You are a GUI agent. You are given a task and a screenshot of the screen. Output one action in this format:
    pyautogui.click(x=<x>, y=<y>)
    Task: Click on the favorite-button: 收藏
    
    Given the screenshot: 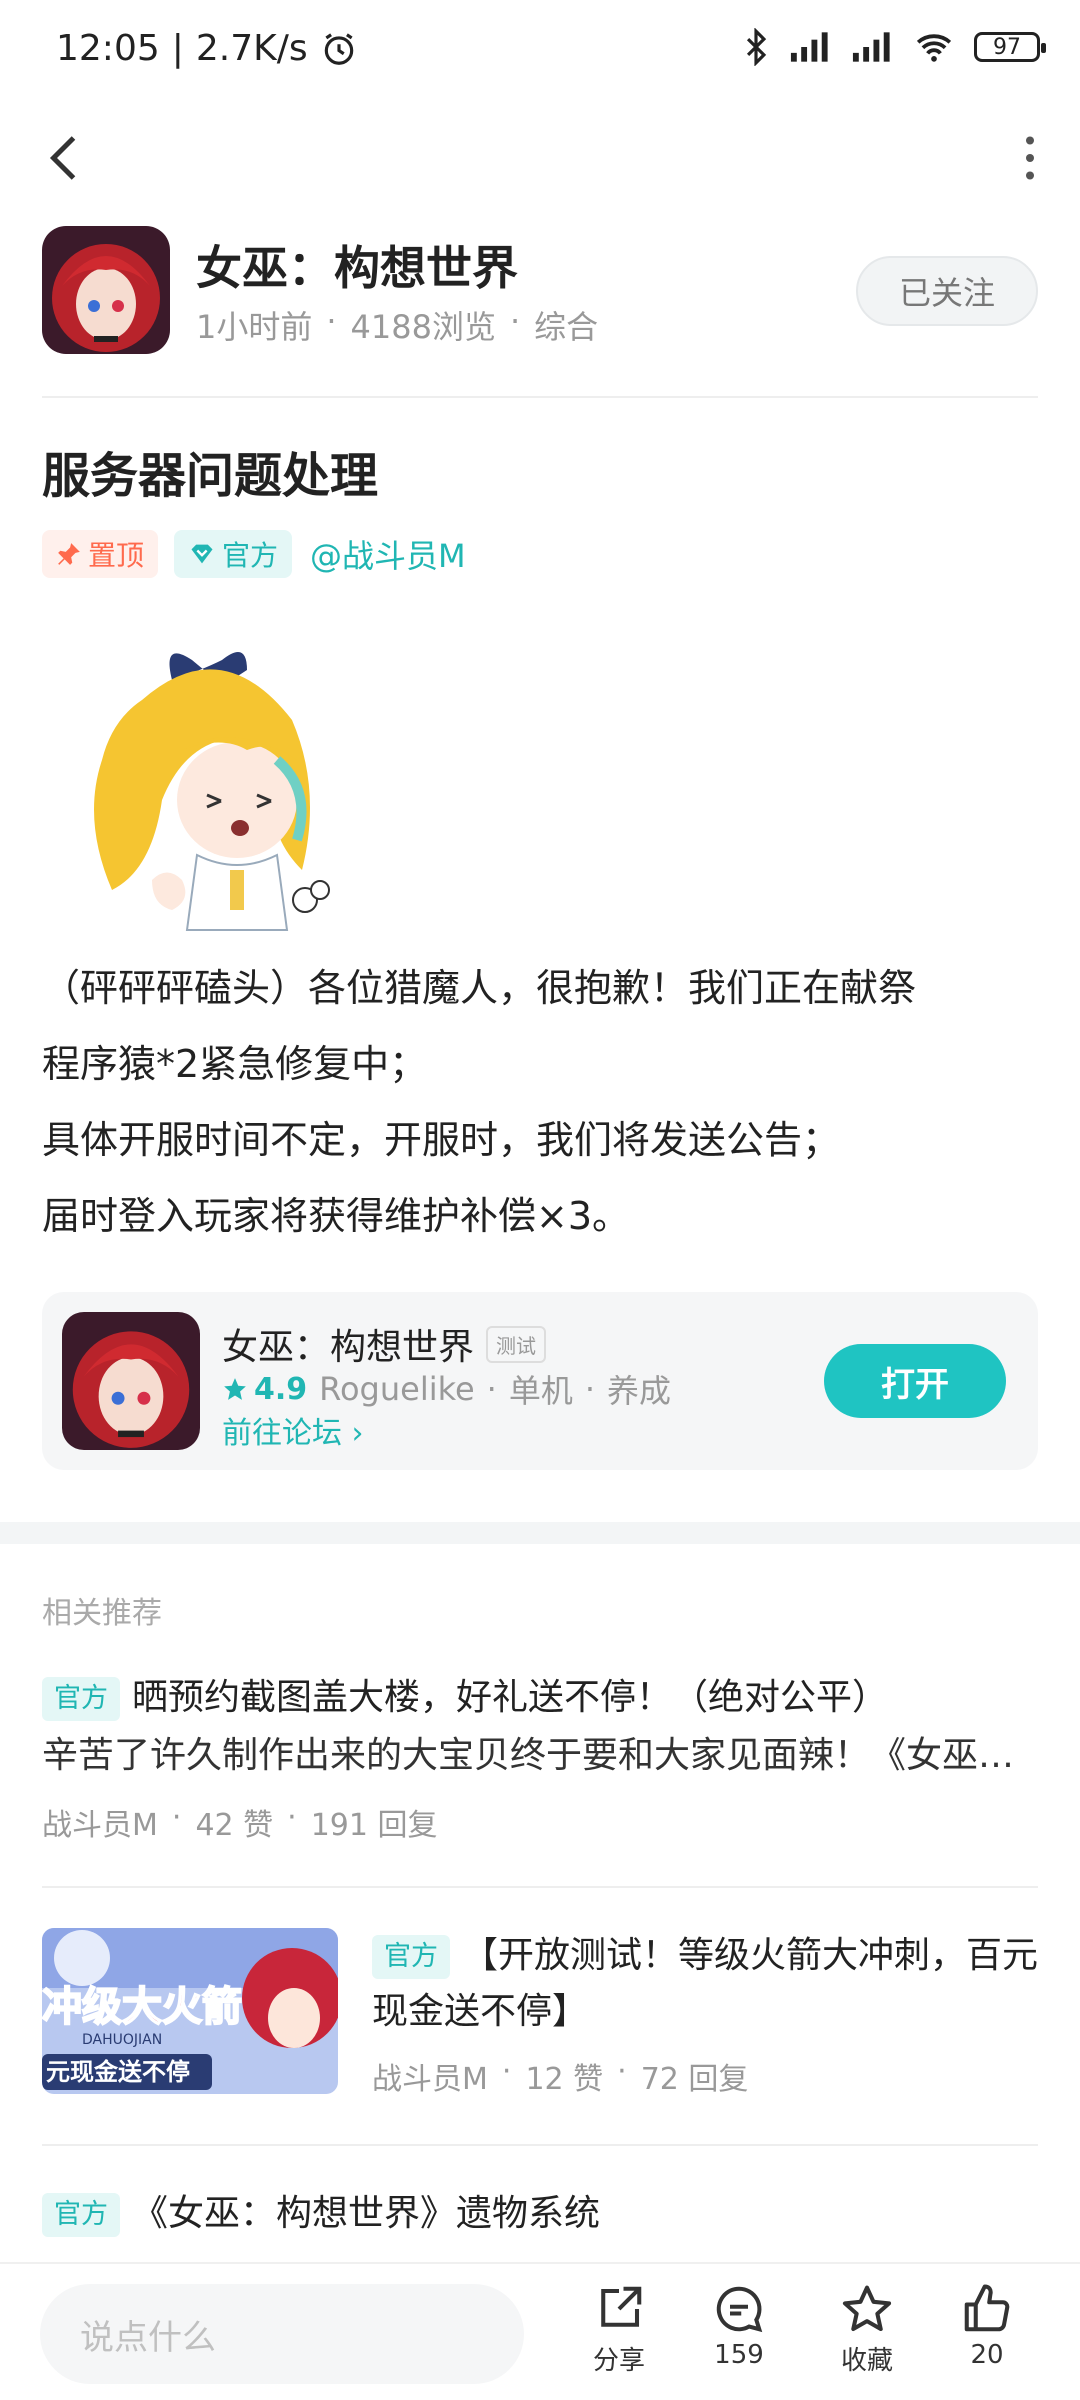 What is the action you would take?
    pyautogui.click(x=867, y=2329)
    